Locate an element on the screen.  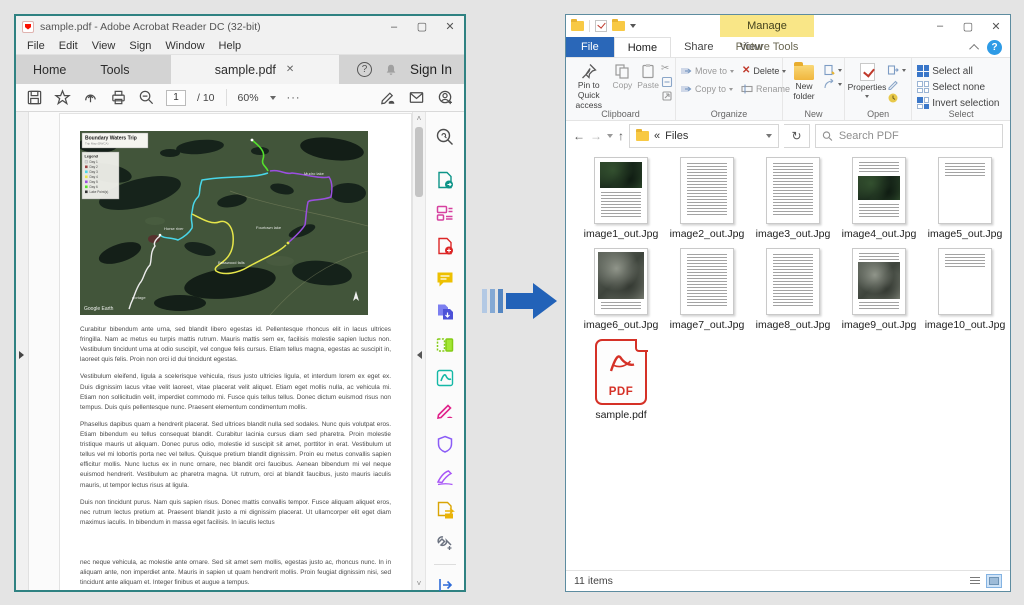
paste-button: Paste is located at coordinates (648, 77).